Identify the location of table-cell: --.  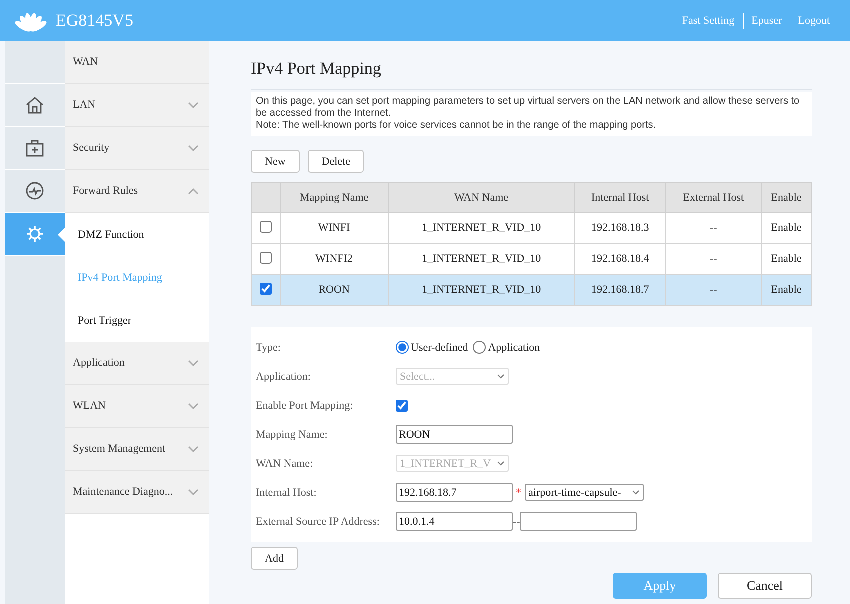
(714, 290).